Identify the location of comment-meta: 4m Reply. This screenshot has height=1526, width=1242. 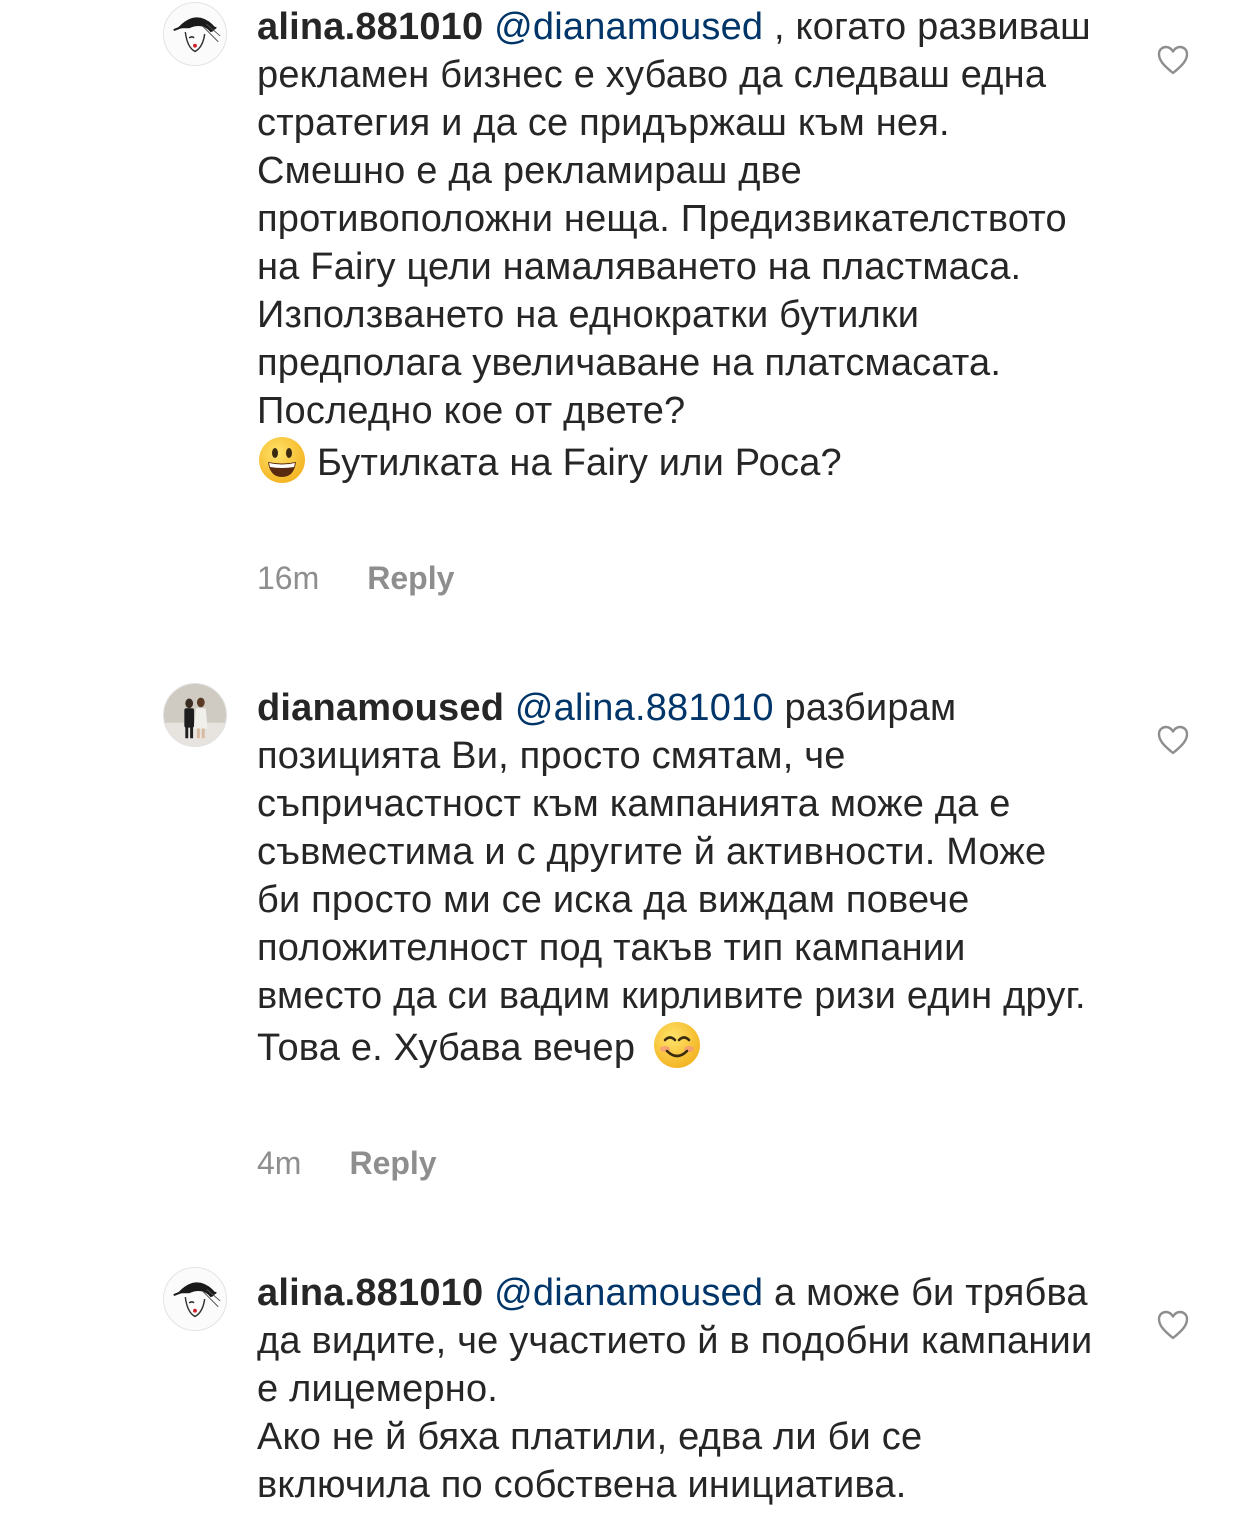
(347, 1163).